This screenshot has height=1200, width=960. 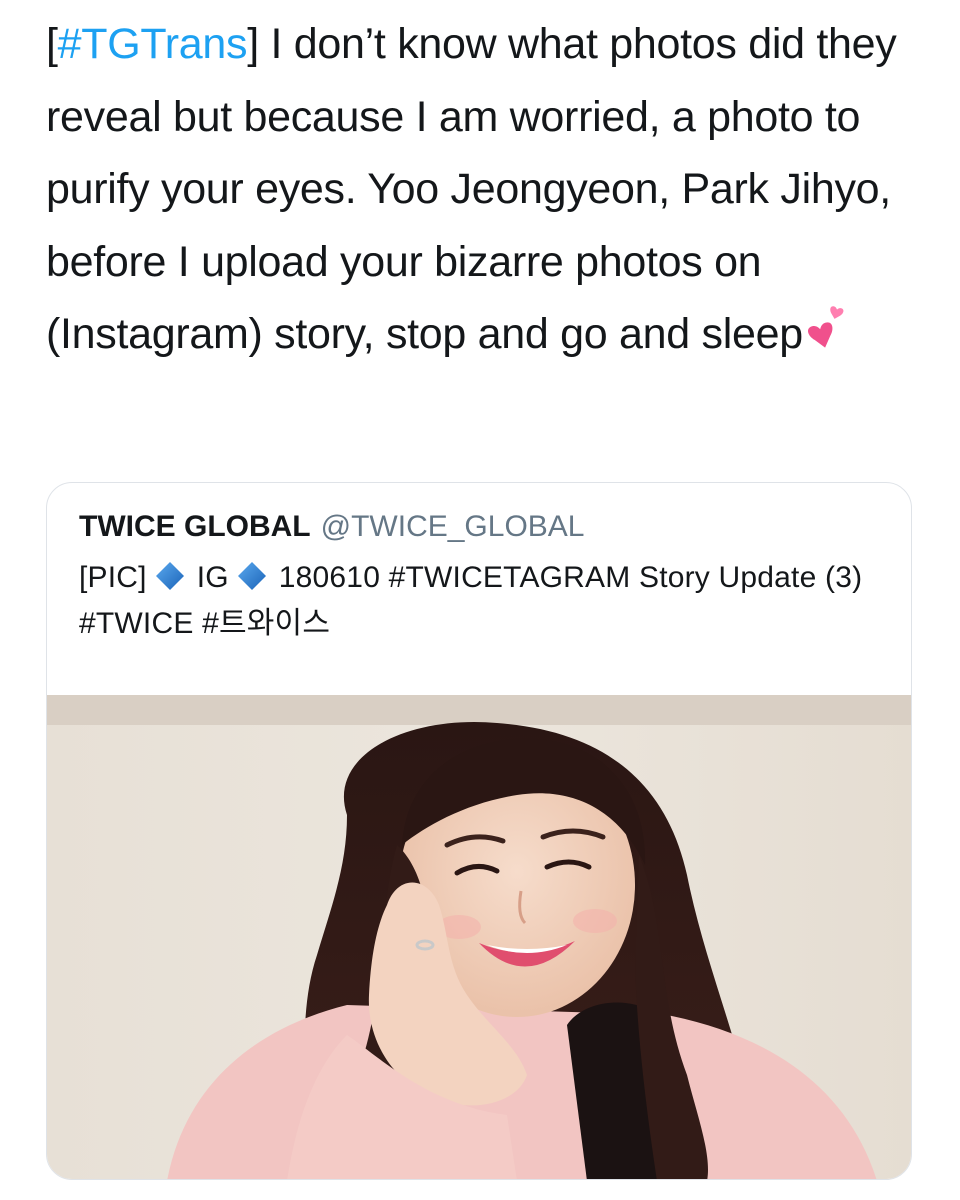 What do you see at coordinates (52, 44) in the screenshot?
I see `bracket-open: [` at bounding box center [52, 44].